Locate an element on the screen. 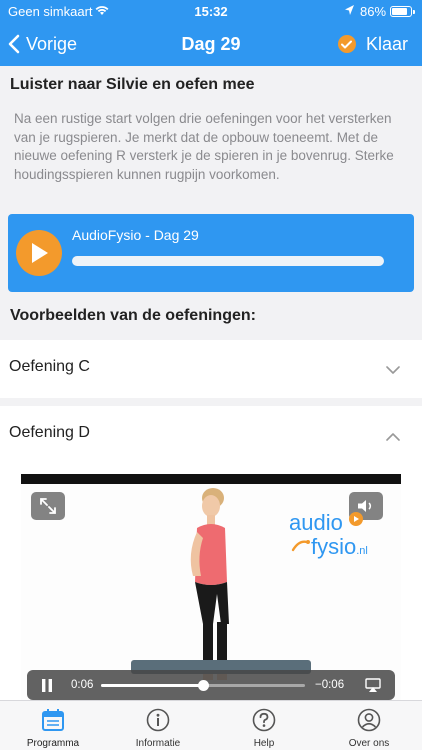 Image resolution: width=422 pixels, height=750 pixels. tab-help: Help is located at coordinates (264, 725).